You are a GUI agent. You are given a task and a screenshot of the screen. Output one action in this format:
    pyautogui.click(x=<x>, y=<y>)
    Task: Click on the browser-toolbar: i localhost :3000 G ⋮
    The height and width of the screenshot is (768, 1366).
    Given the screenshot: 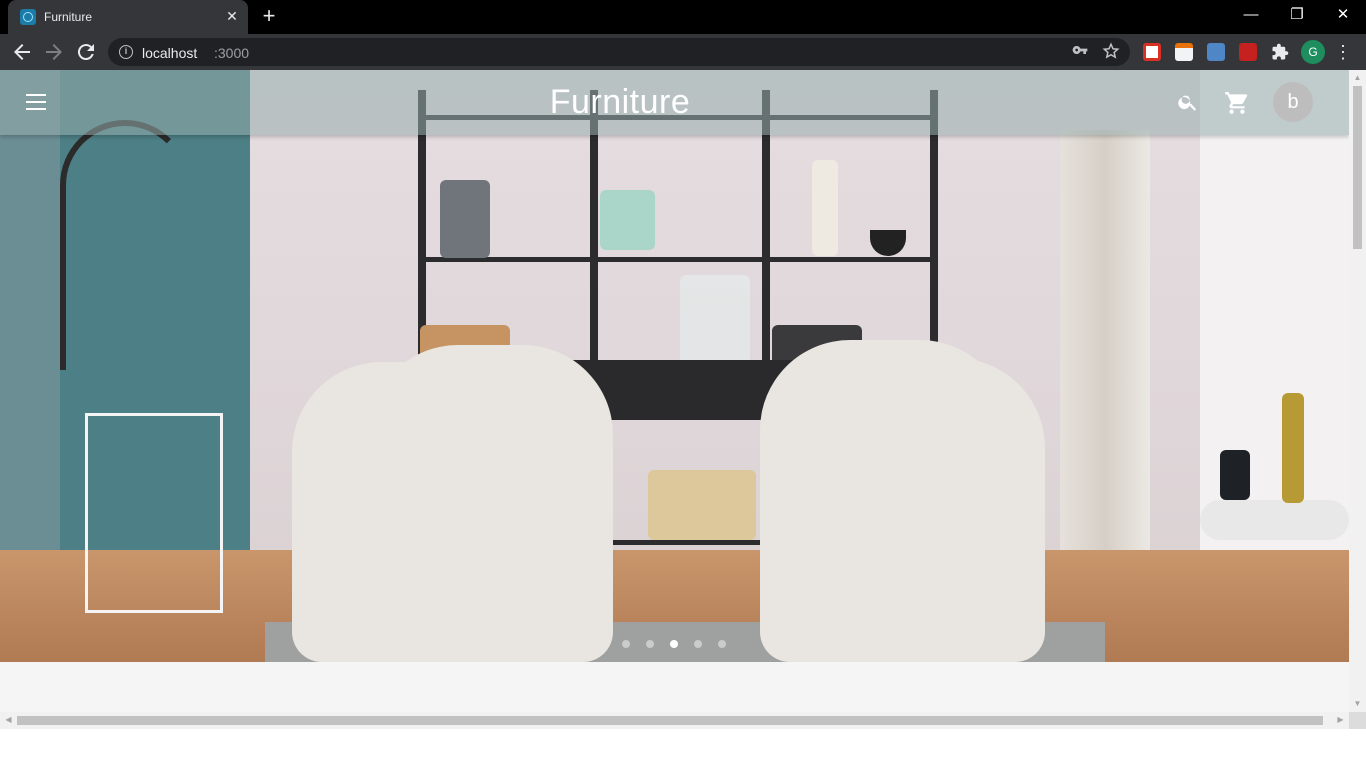 What is the action you would take?
    pyautogui.click(x=683, y=52)
    